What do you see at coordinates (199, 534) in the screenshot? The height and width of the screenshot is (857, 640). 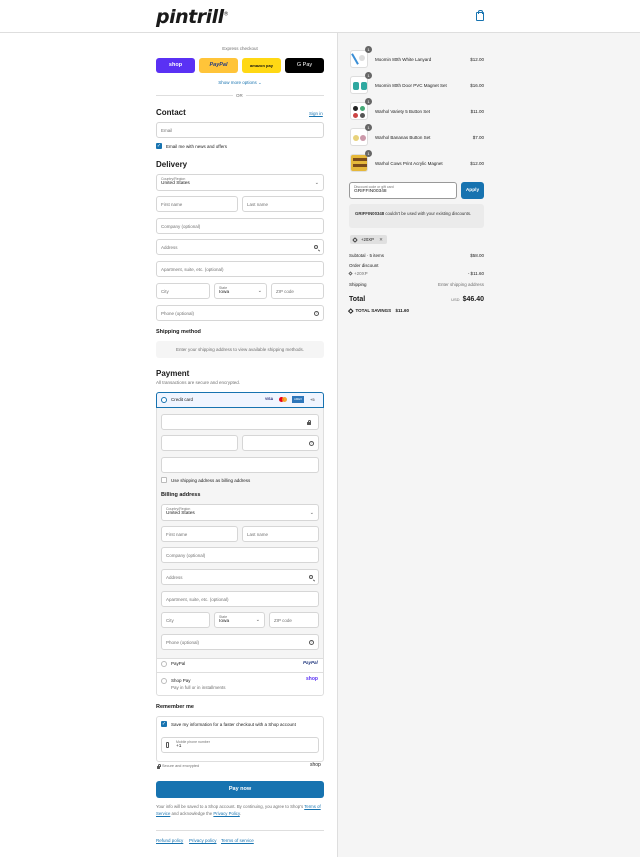 I see `billing-first-name-field: First name` at bounding box center [199, 534].